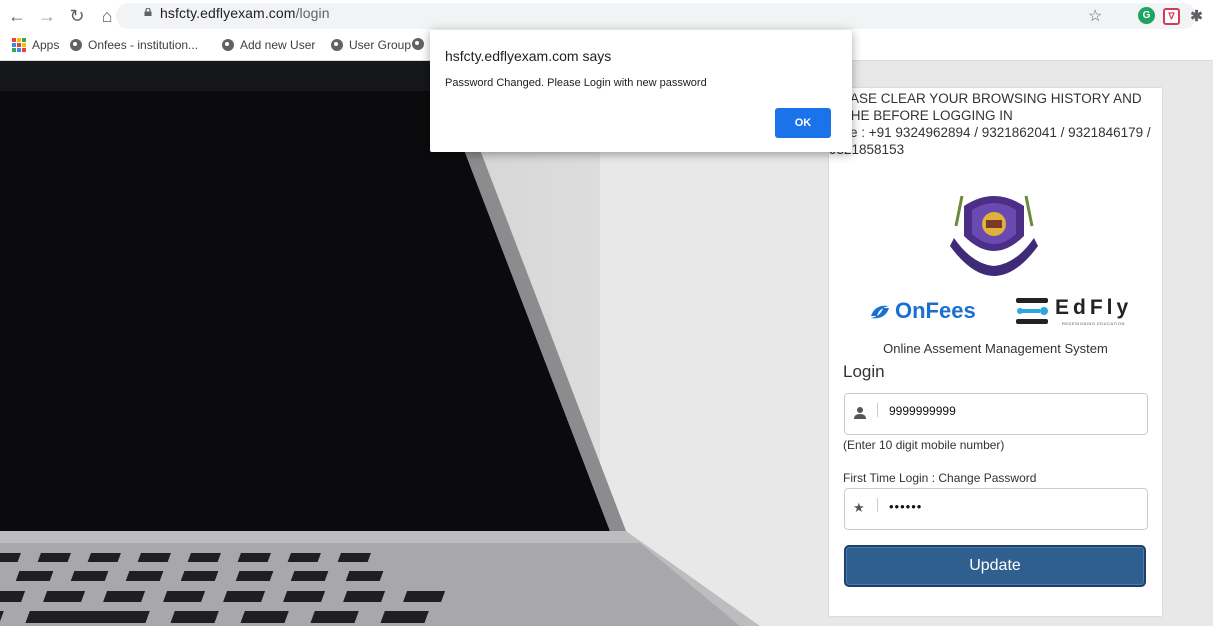  I want to click on password-value: ••••••, so click(906, 506).